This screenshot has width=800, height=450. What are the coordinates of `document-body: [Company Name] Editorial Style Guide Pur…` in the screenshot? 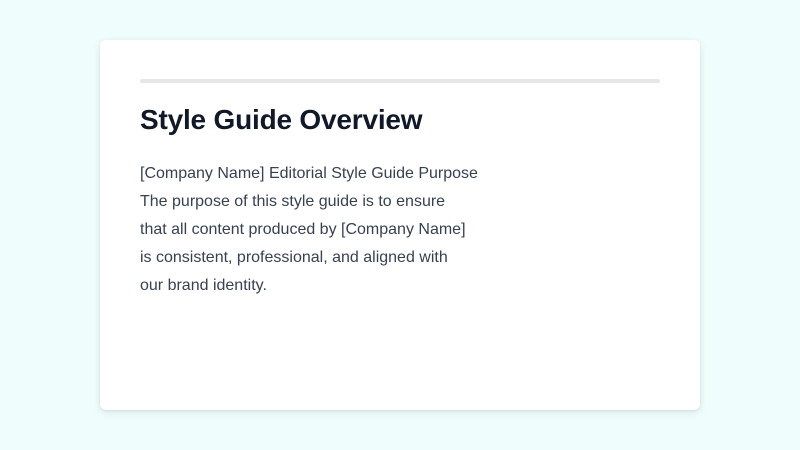 It's located at (320, 230).